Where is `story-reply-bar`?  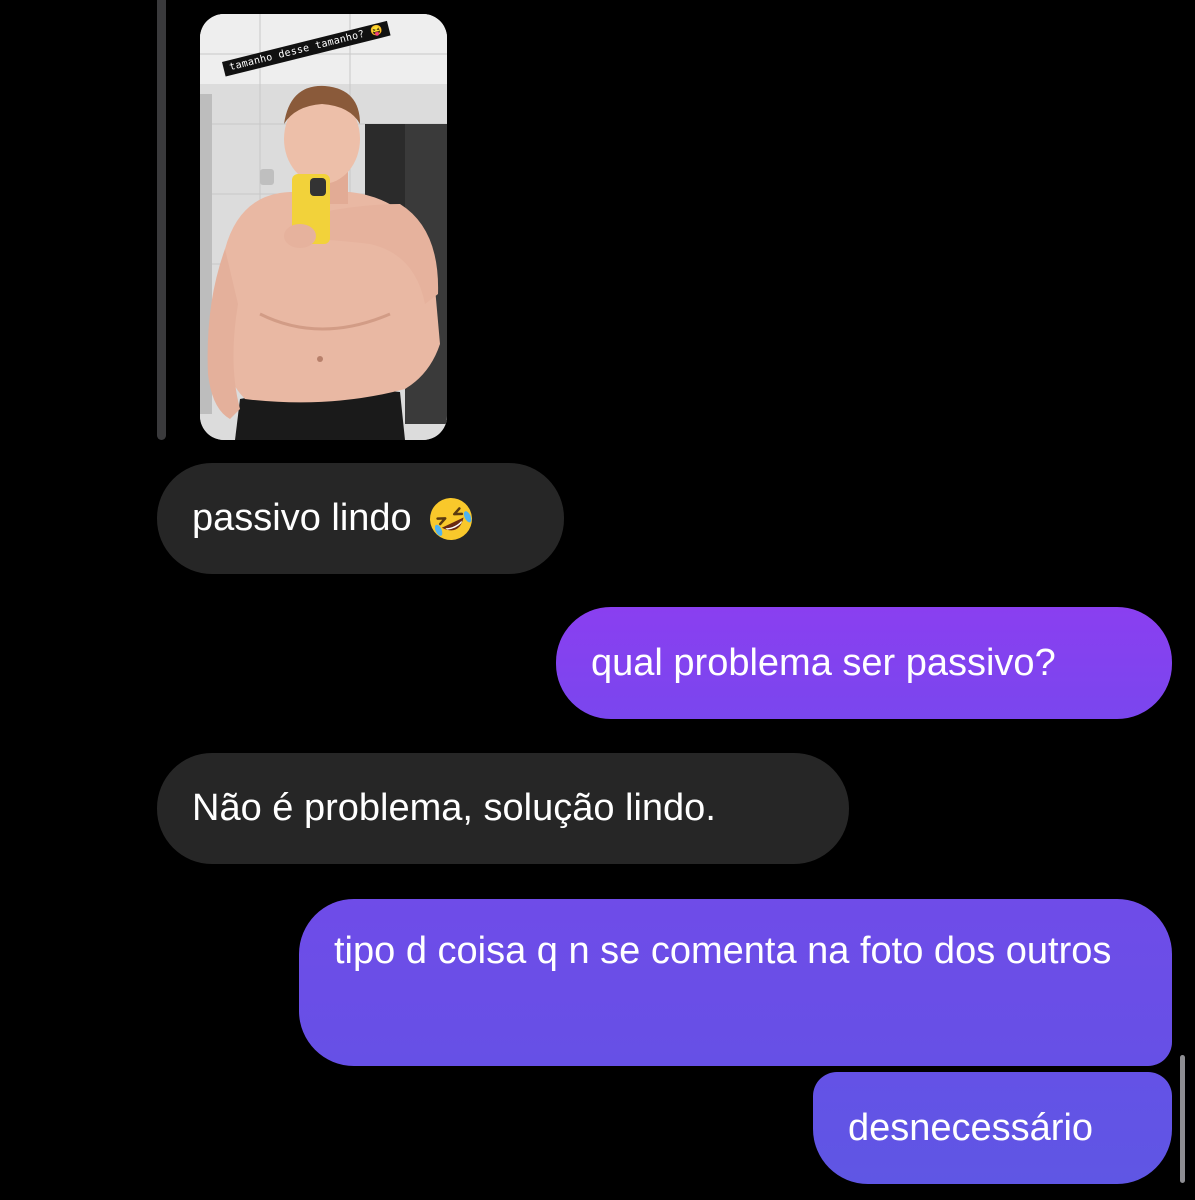 story-reply-bar is located at coordinates (161, 220).